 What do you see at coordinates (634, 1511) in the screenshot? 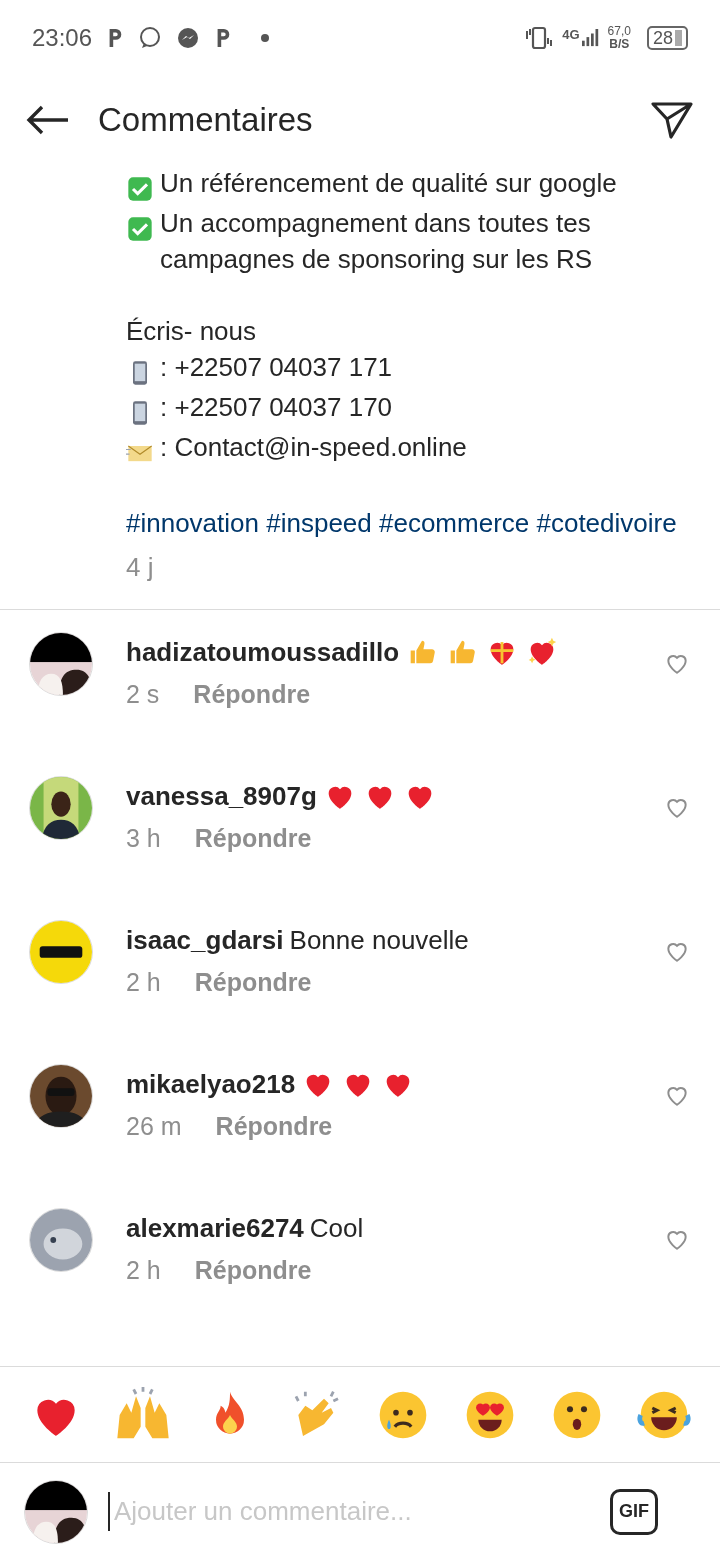
I see `gif-button: GIF` at bounding box center [634, 1511].